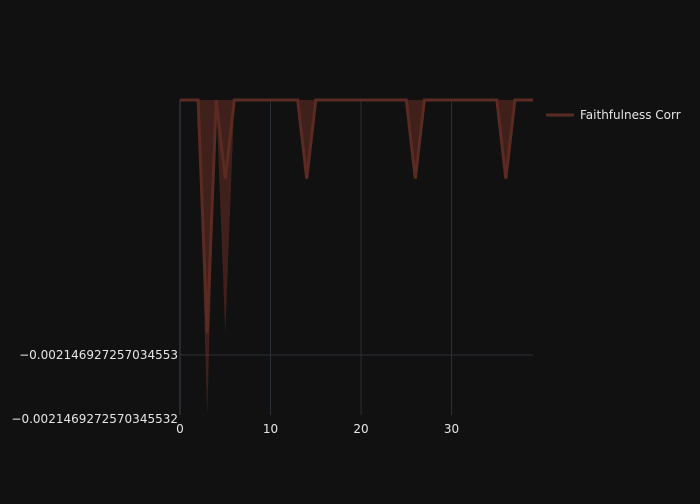 The image size is (700, 504). What do you see at coordinates (94, 419) in the screenshot?
I see `y-tick-label: −0.0021469272570345532` at bounding box center [94, 419].